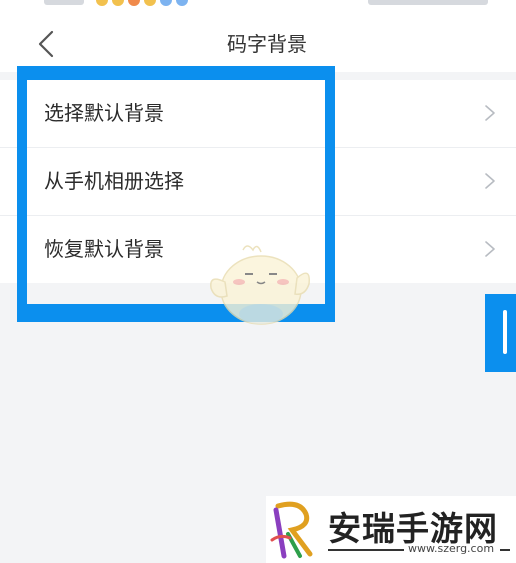 The width and height of the screenshot is (516, 563). I want to click on side-edge-tab, so click(500, 333).